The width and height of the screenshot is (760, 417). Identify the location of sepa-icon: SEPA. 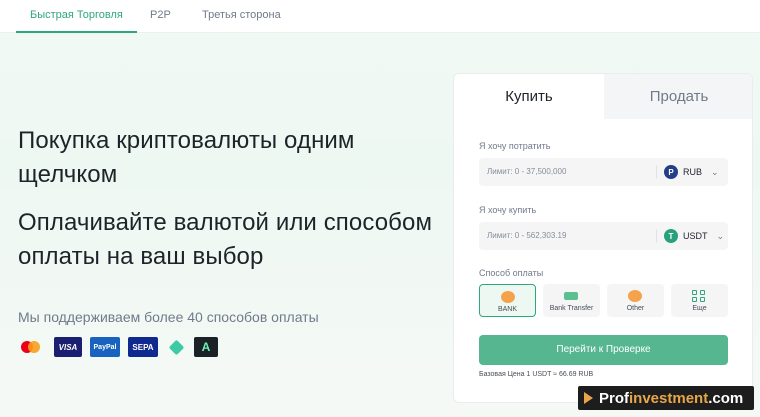
(143, 347).